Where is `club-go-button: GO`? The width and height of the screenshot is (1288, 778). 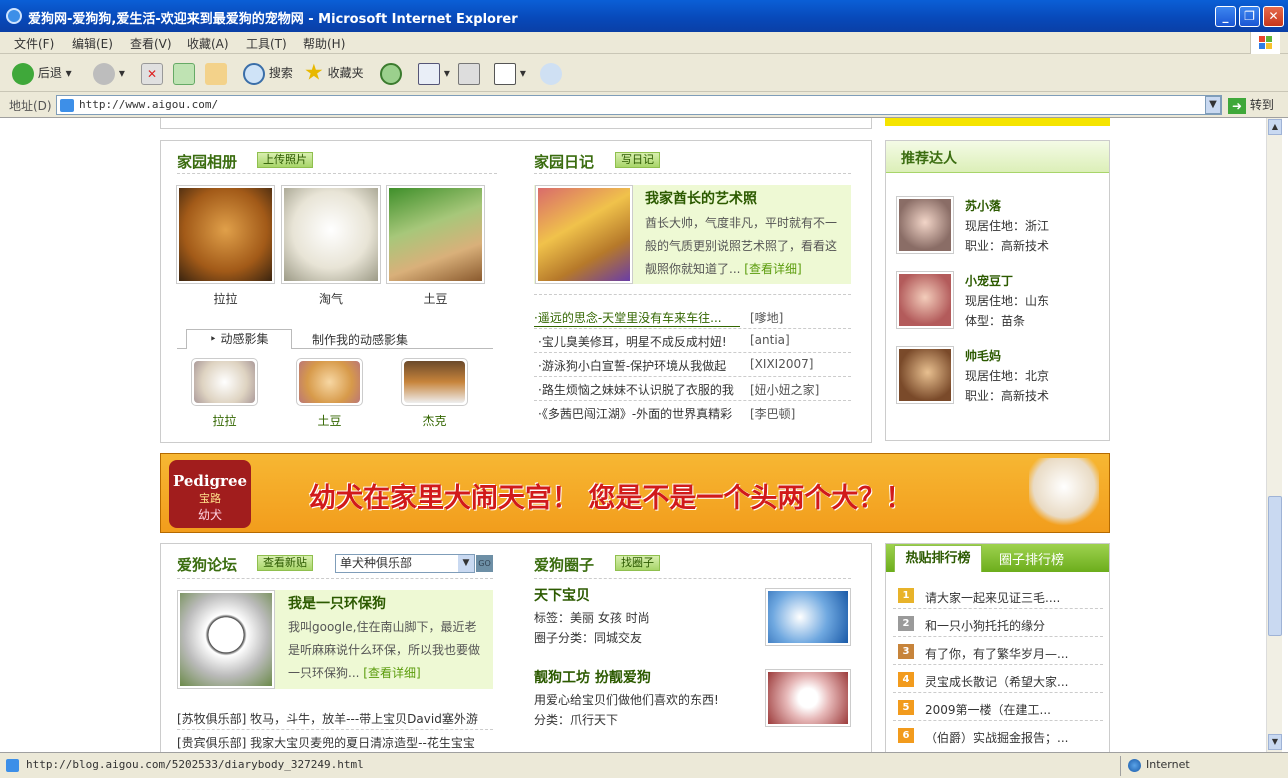
club-go-button: GO is located at coordinates (484, 563).